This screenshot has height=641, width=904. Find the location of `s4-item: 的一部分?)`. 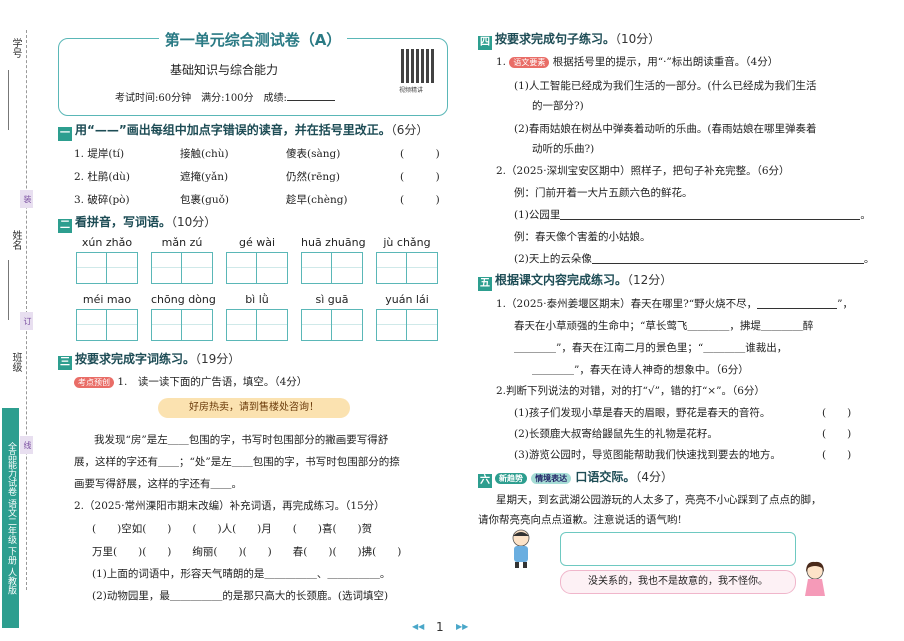

s4-item: 的一部分?) is located at coordinates (558, 106).